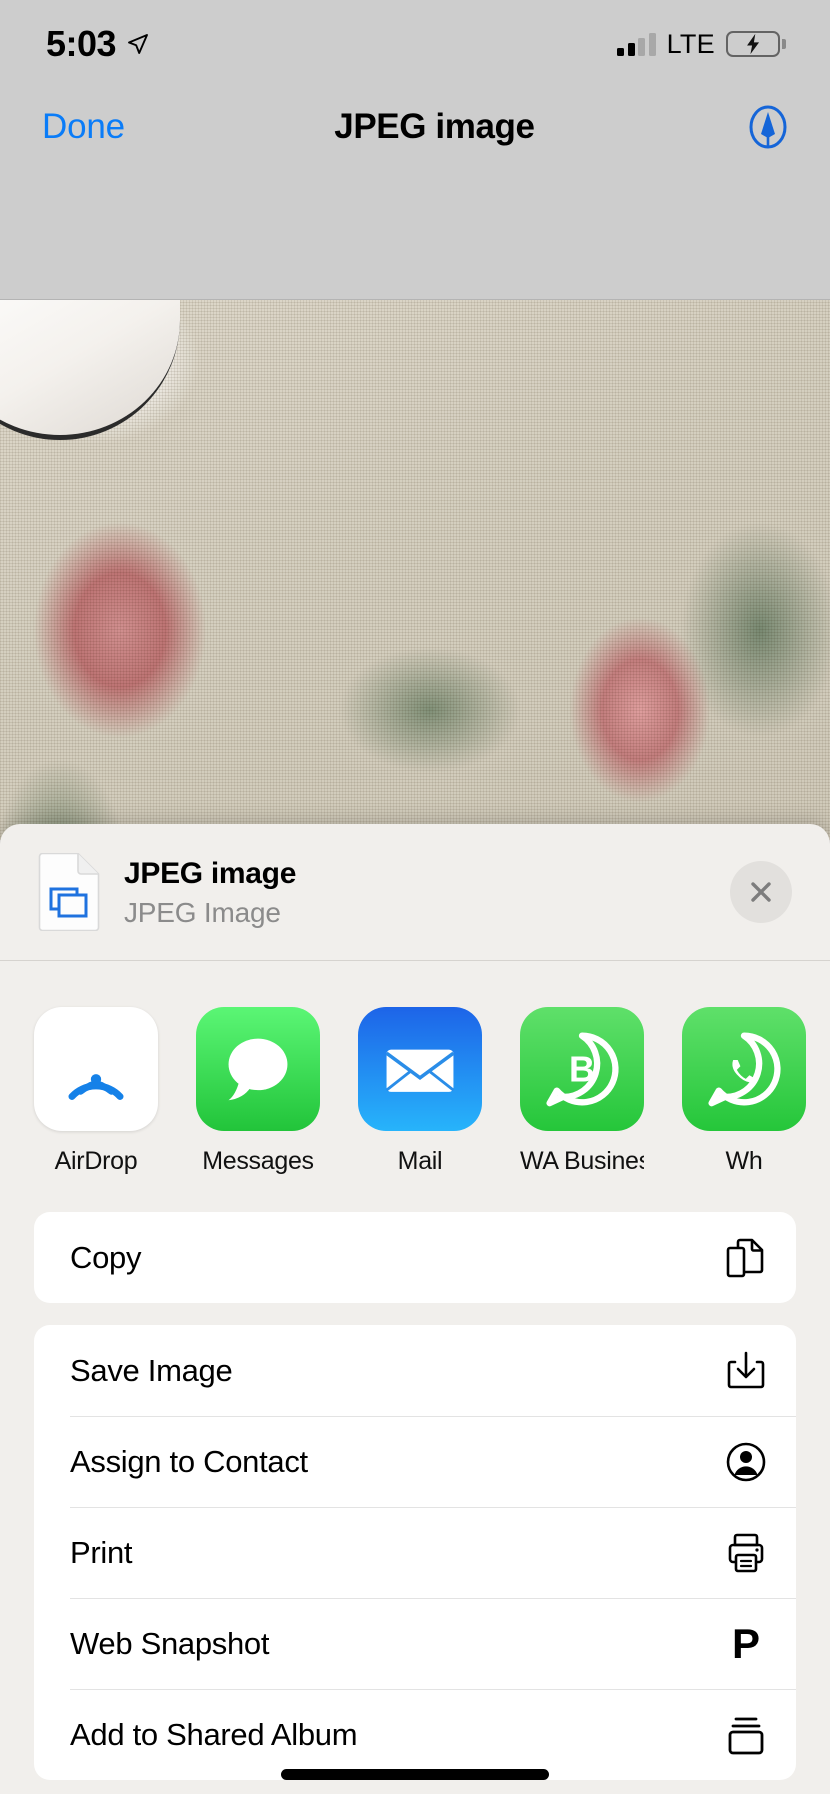 This screenshot has width=830, height=1794. What do you see at coordinates (106, 1257) in the screenshot?
I see `action-label: Copy` at bounding box center [106, 1257].